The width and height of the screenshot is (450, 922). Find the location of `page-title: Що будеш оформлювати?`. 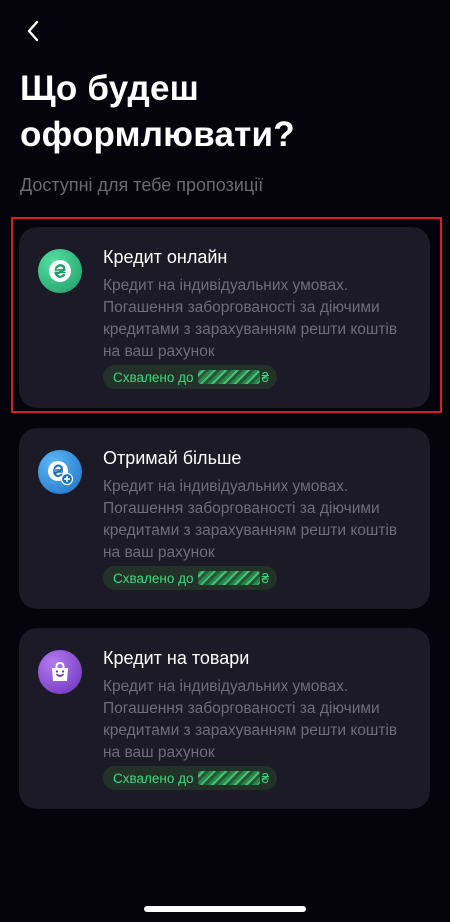

page-title: Що будеш оформлювати? is located at coordinates (157, 111).